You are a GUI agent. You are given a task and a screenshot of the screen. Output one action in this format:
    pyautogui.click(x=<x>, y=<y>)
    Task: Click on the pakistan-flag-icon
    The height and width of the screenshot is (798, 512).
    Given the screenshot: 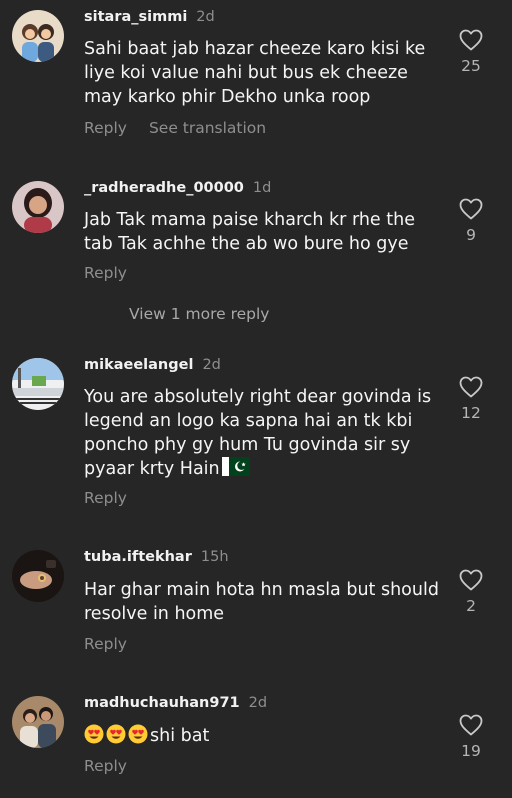 What is the action you would take?
    pyautogui.click(x=235, y=466)
    